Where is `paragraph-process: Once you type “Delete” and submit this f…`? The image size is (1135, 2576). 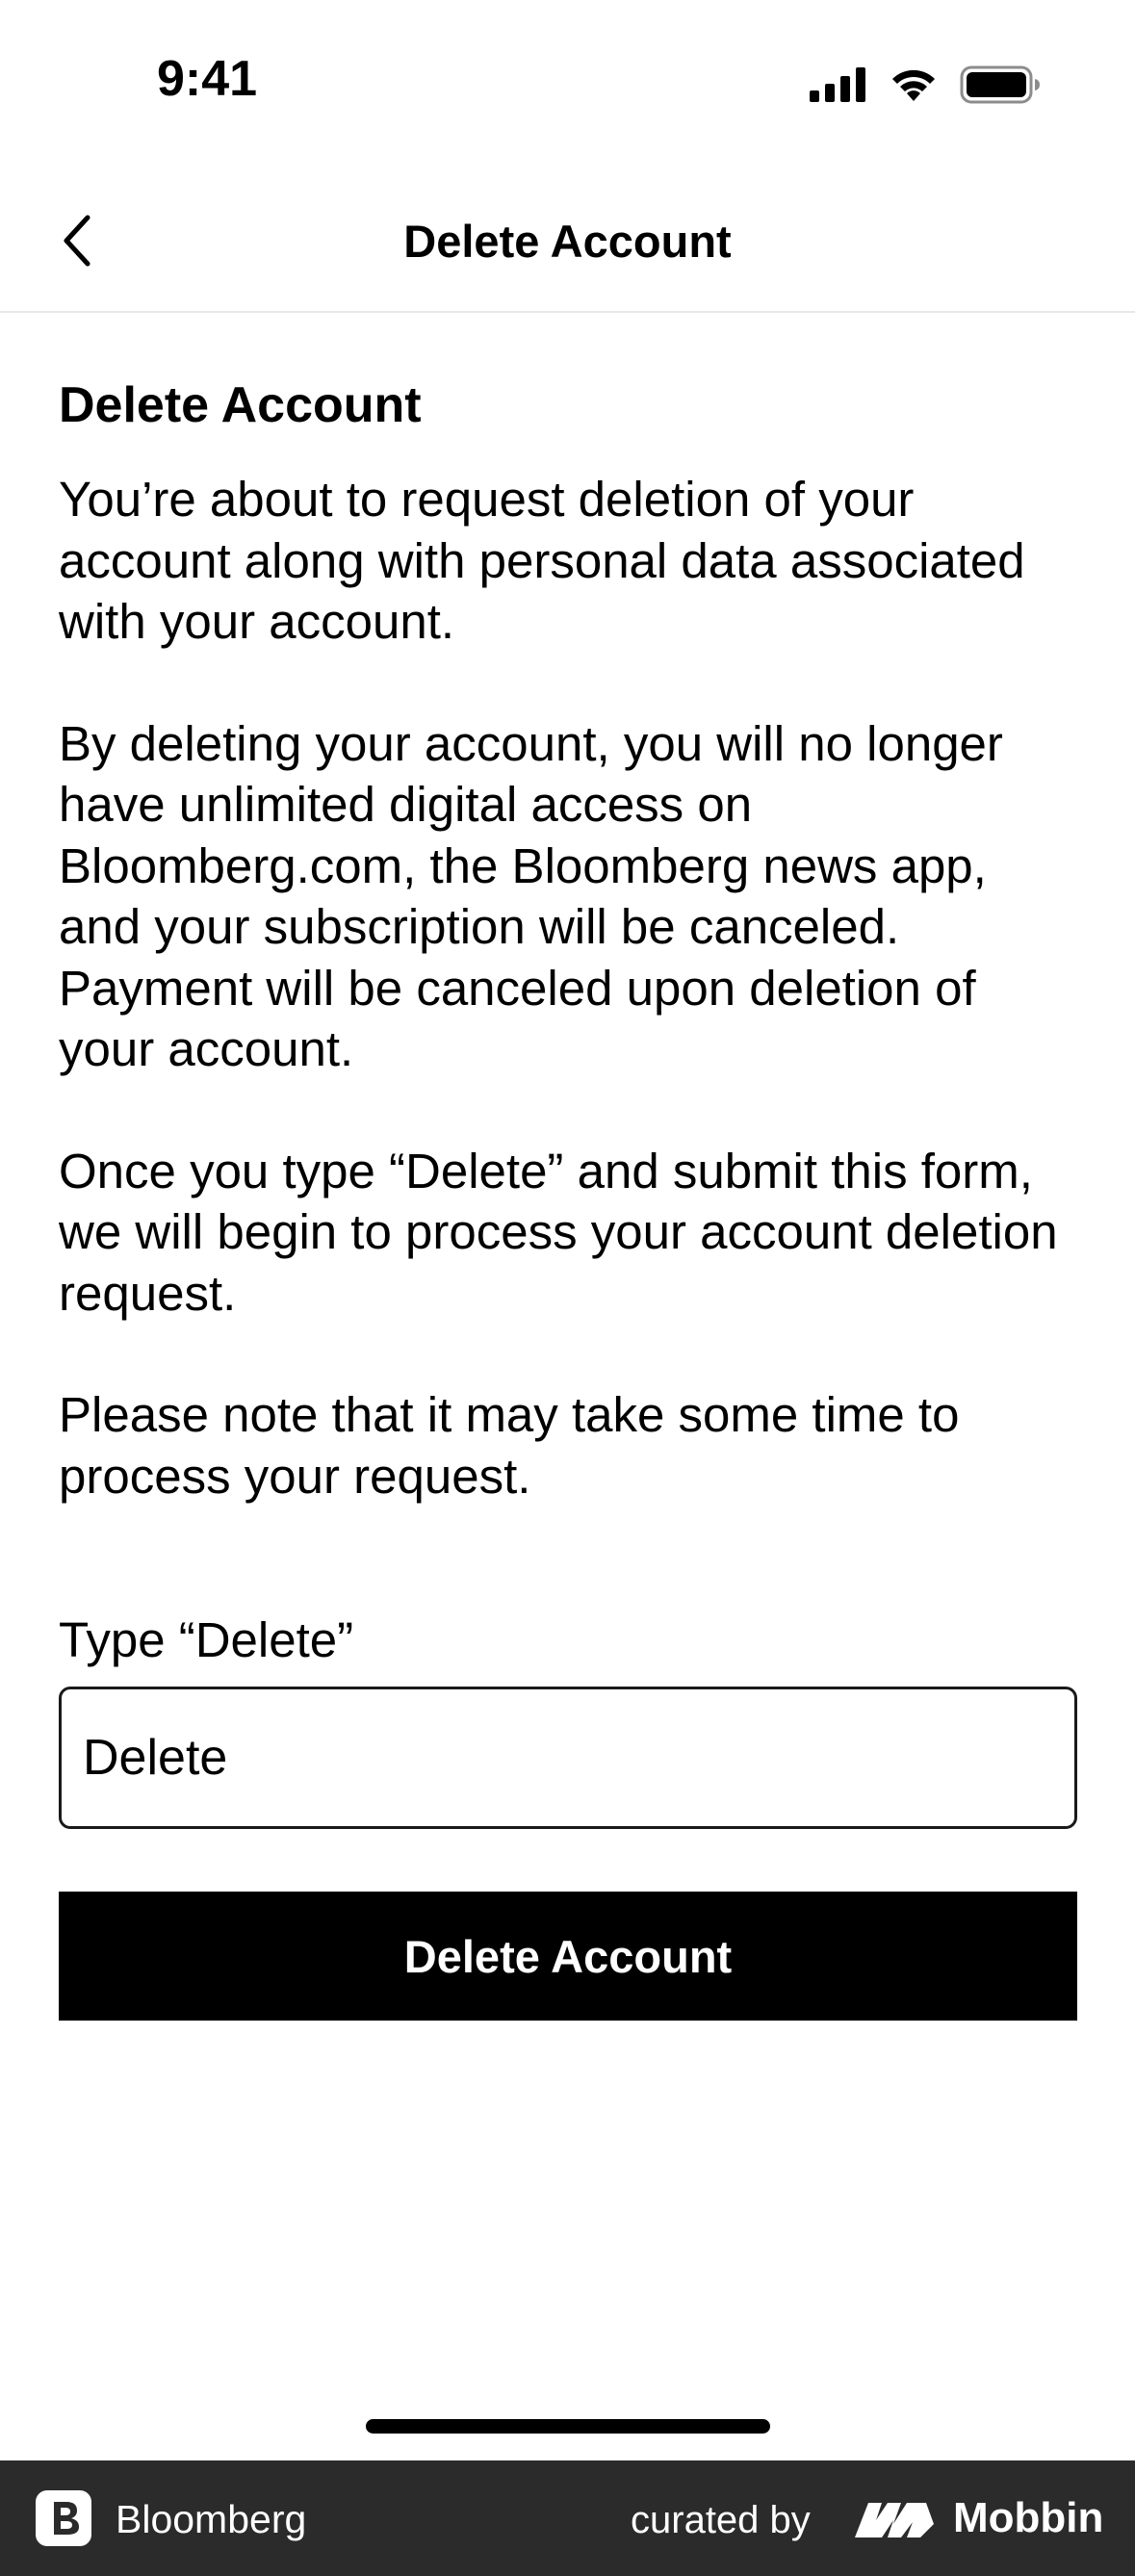
paragraph-process: Once you type “Delete” and submit this f… is located at coordinates (558, 1232).